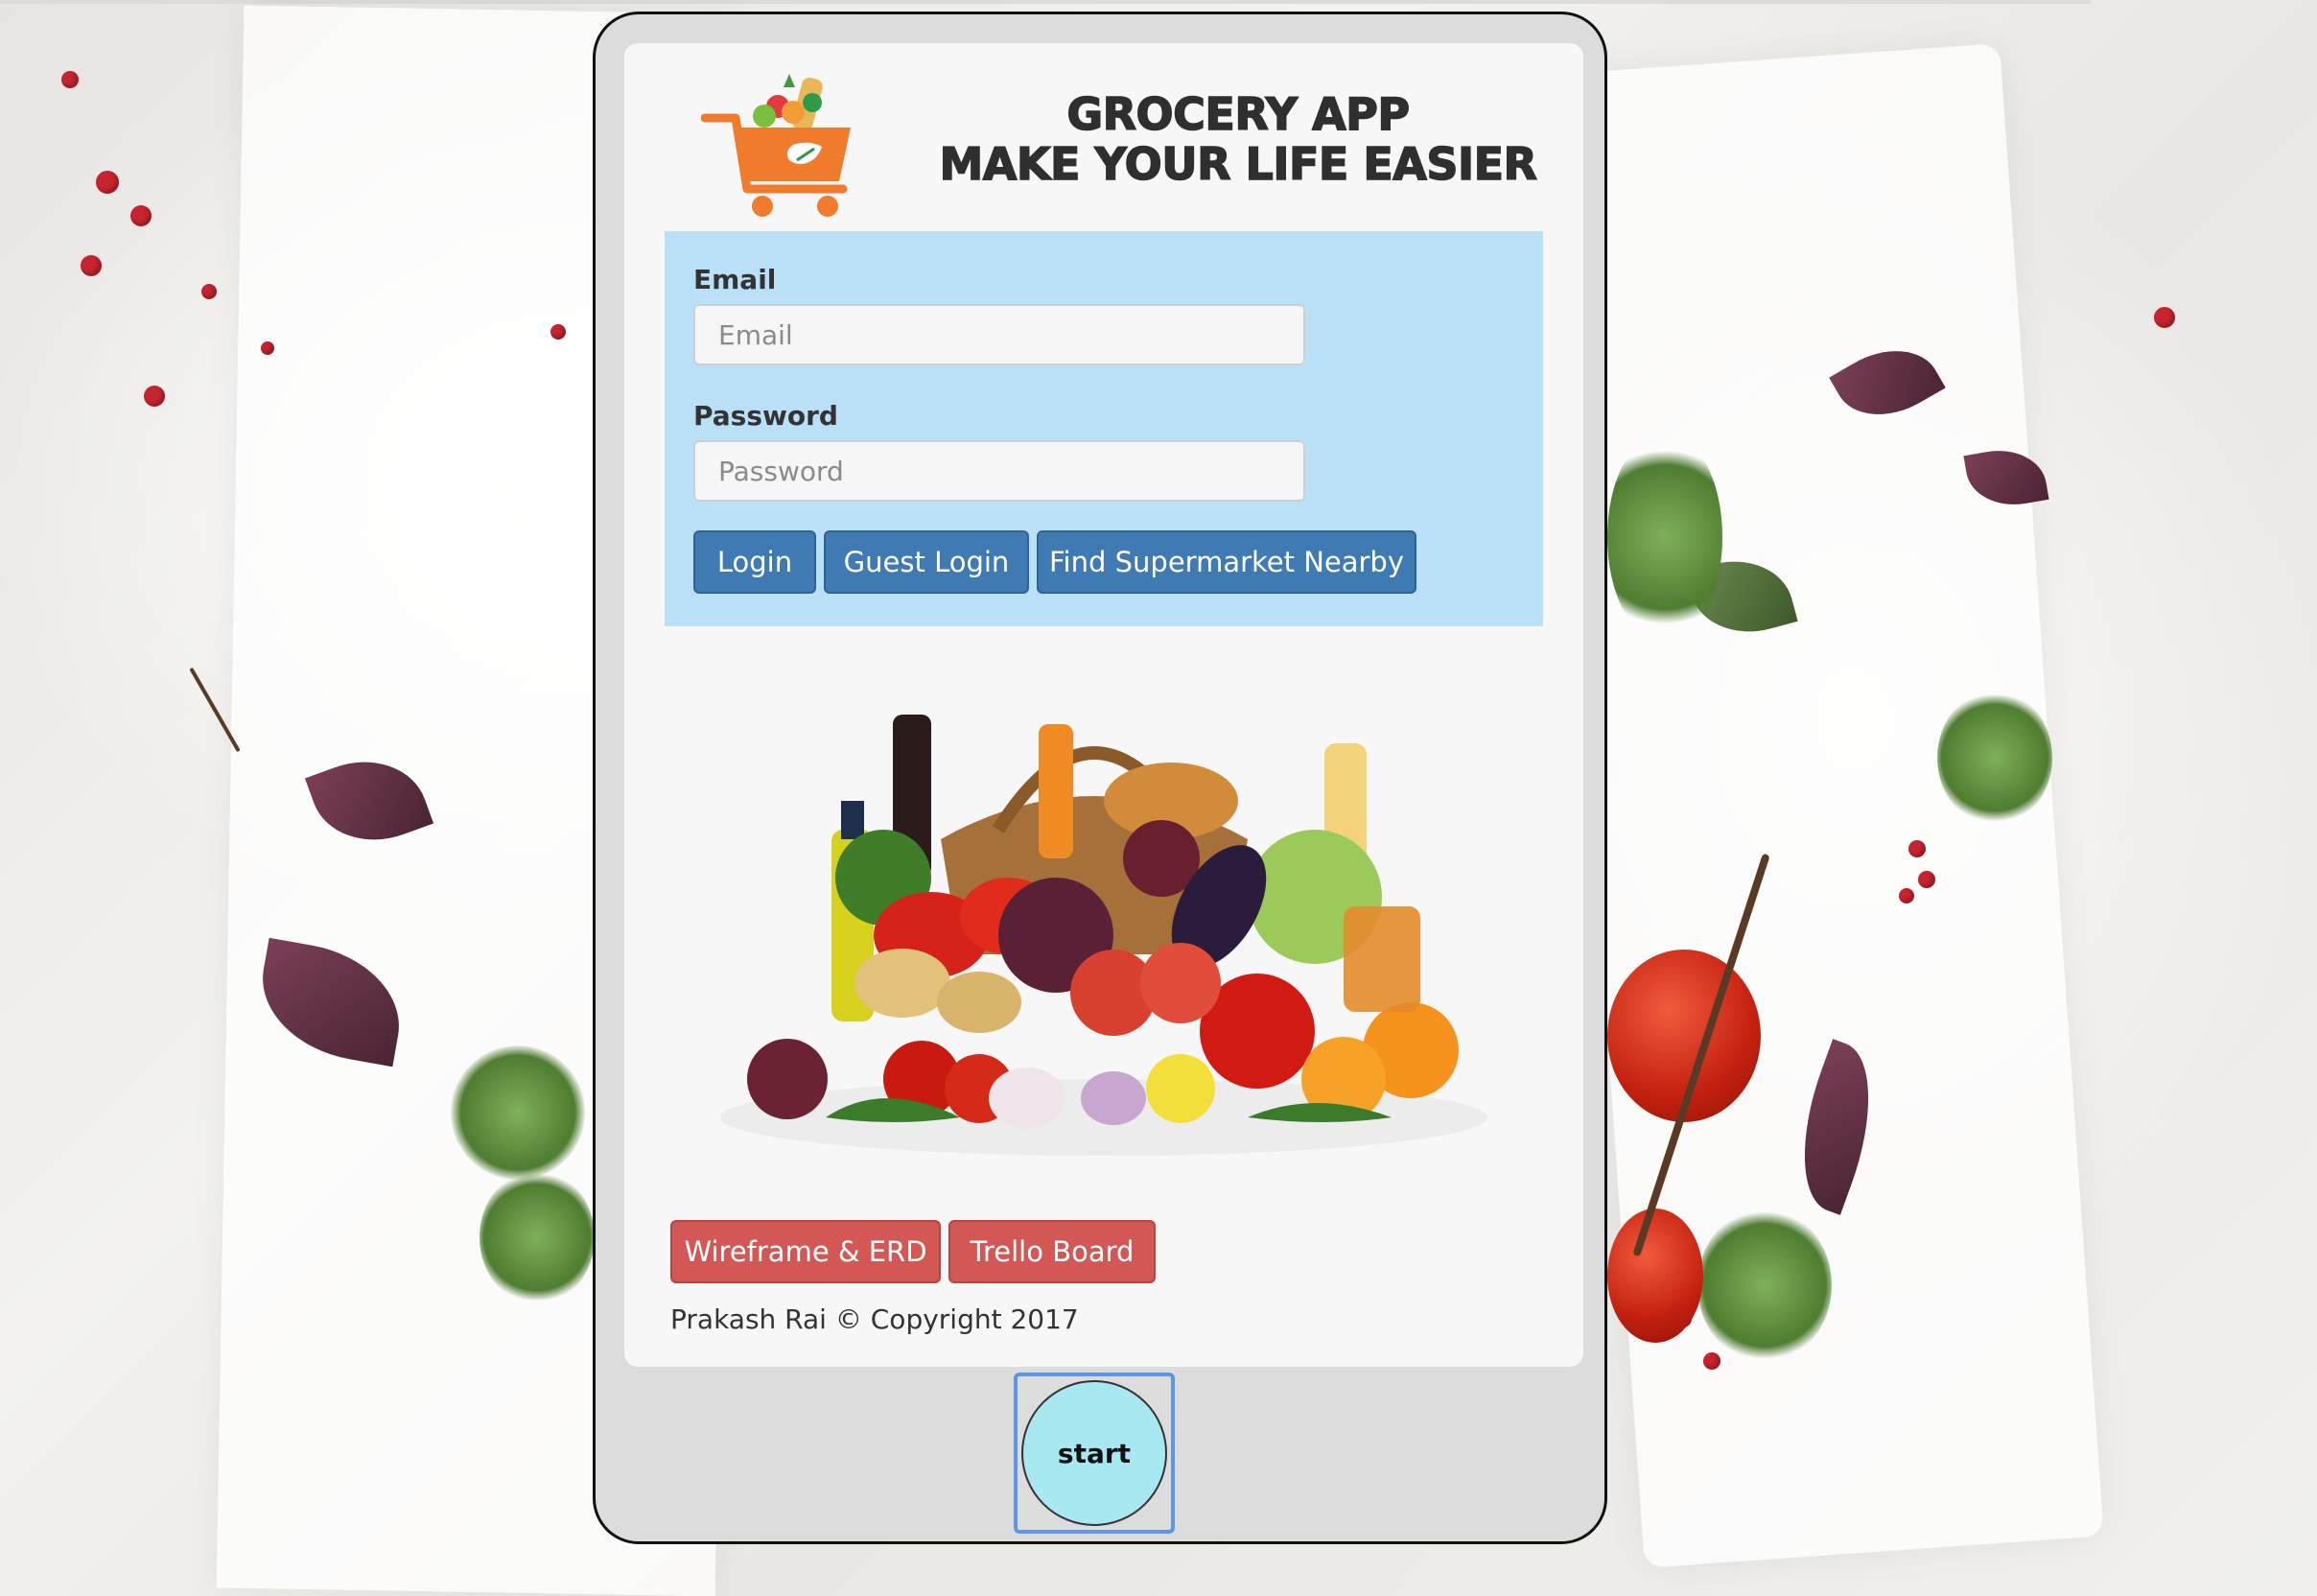  I want to click on trello-board-button: Trello Board, so click(1052, 1251).